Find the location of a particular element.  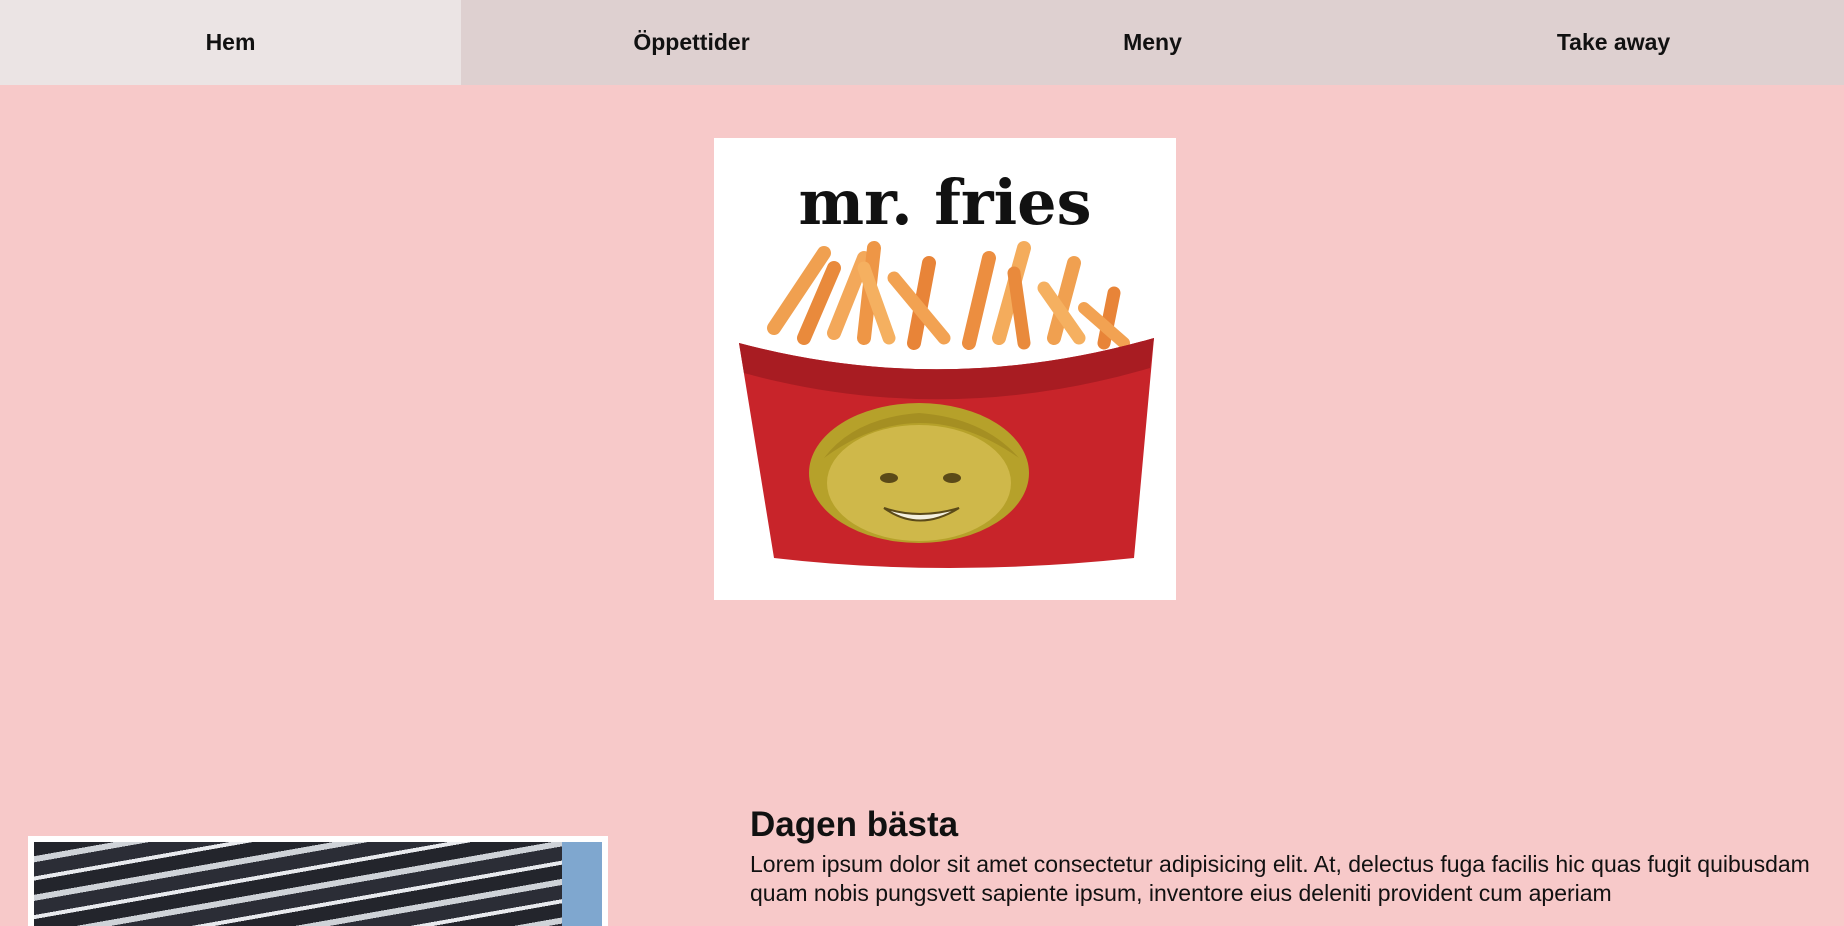

nav-item-oppettider: Öppettider is located at coordinates (691, 42).